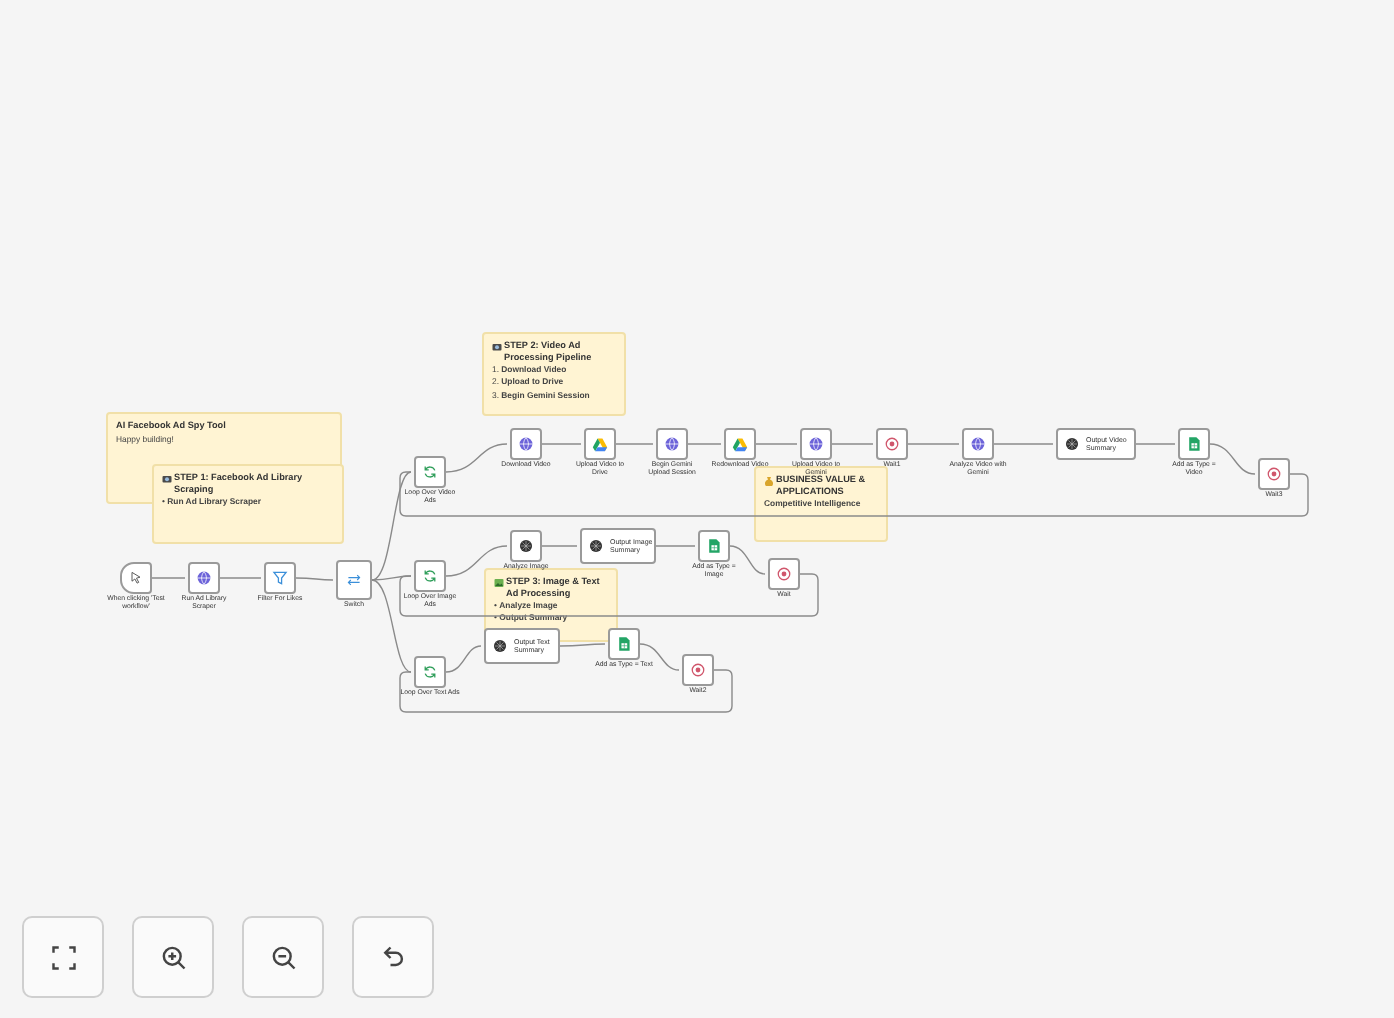 The width and height of the screenshot is (1394, 1018). Describe the element at coordinates (393, 957) in the screenshot. I see `undo-icon` at that location.